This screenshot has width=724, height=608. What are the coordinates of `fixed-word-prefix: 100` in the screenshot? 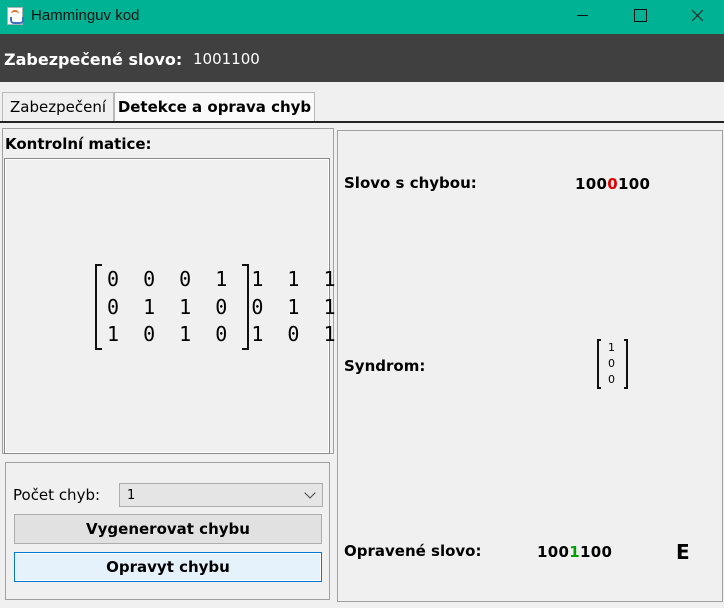 It's located at (553, 552).